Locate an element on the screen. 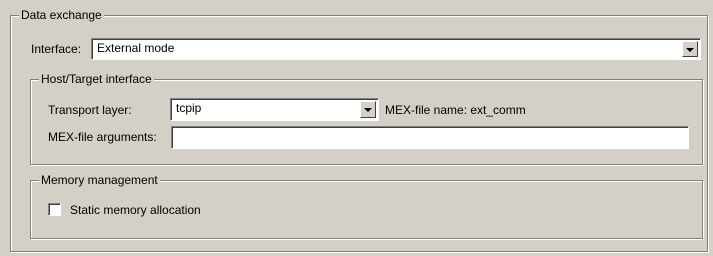 The image size is (713, 256). memory-management-title: Memory management is located at coordinates (99, 180).